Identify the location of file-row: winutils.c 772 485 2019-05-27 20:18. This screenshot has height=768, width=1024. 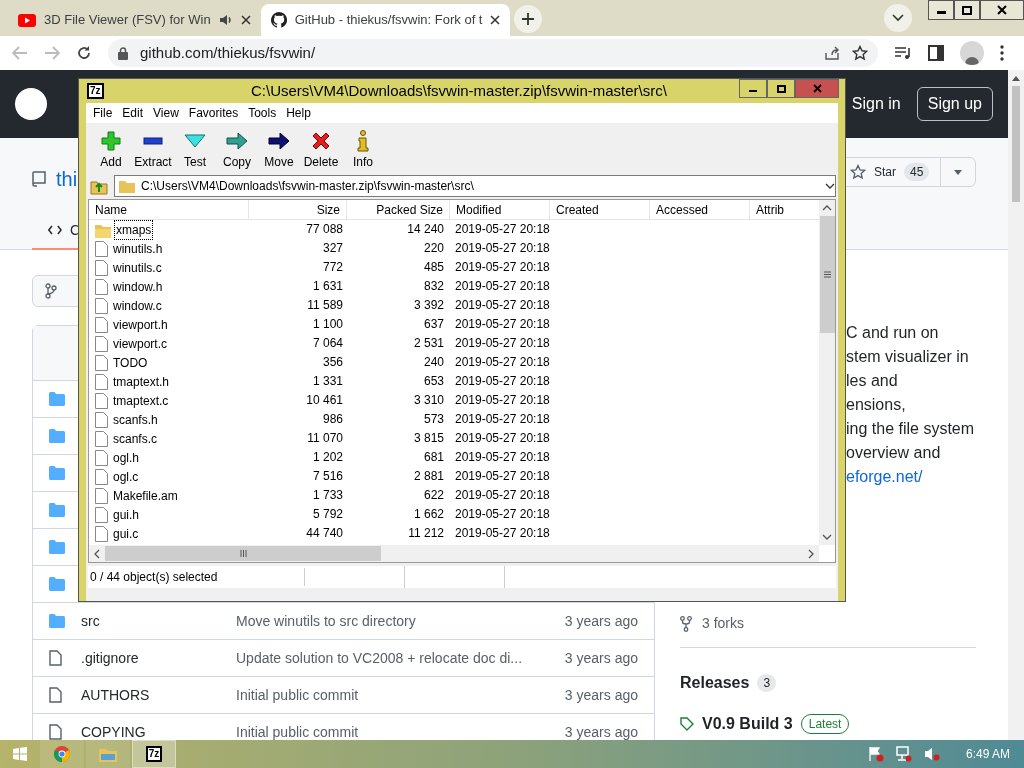
(454, 267).